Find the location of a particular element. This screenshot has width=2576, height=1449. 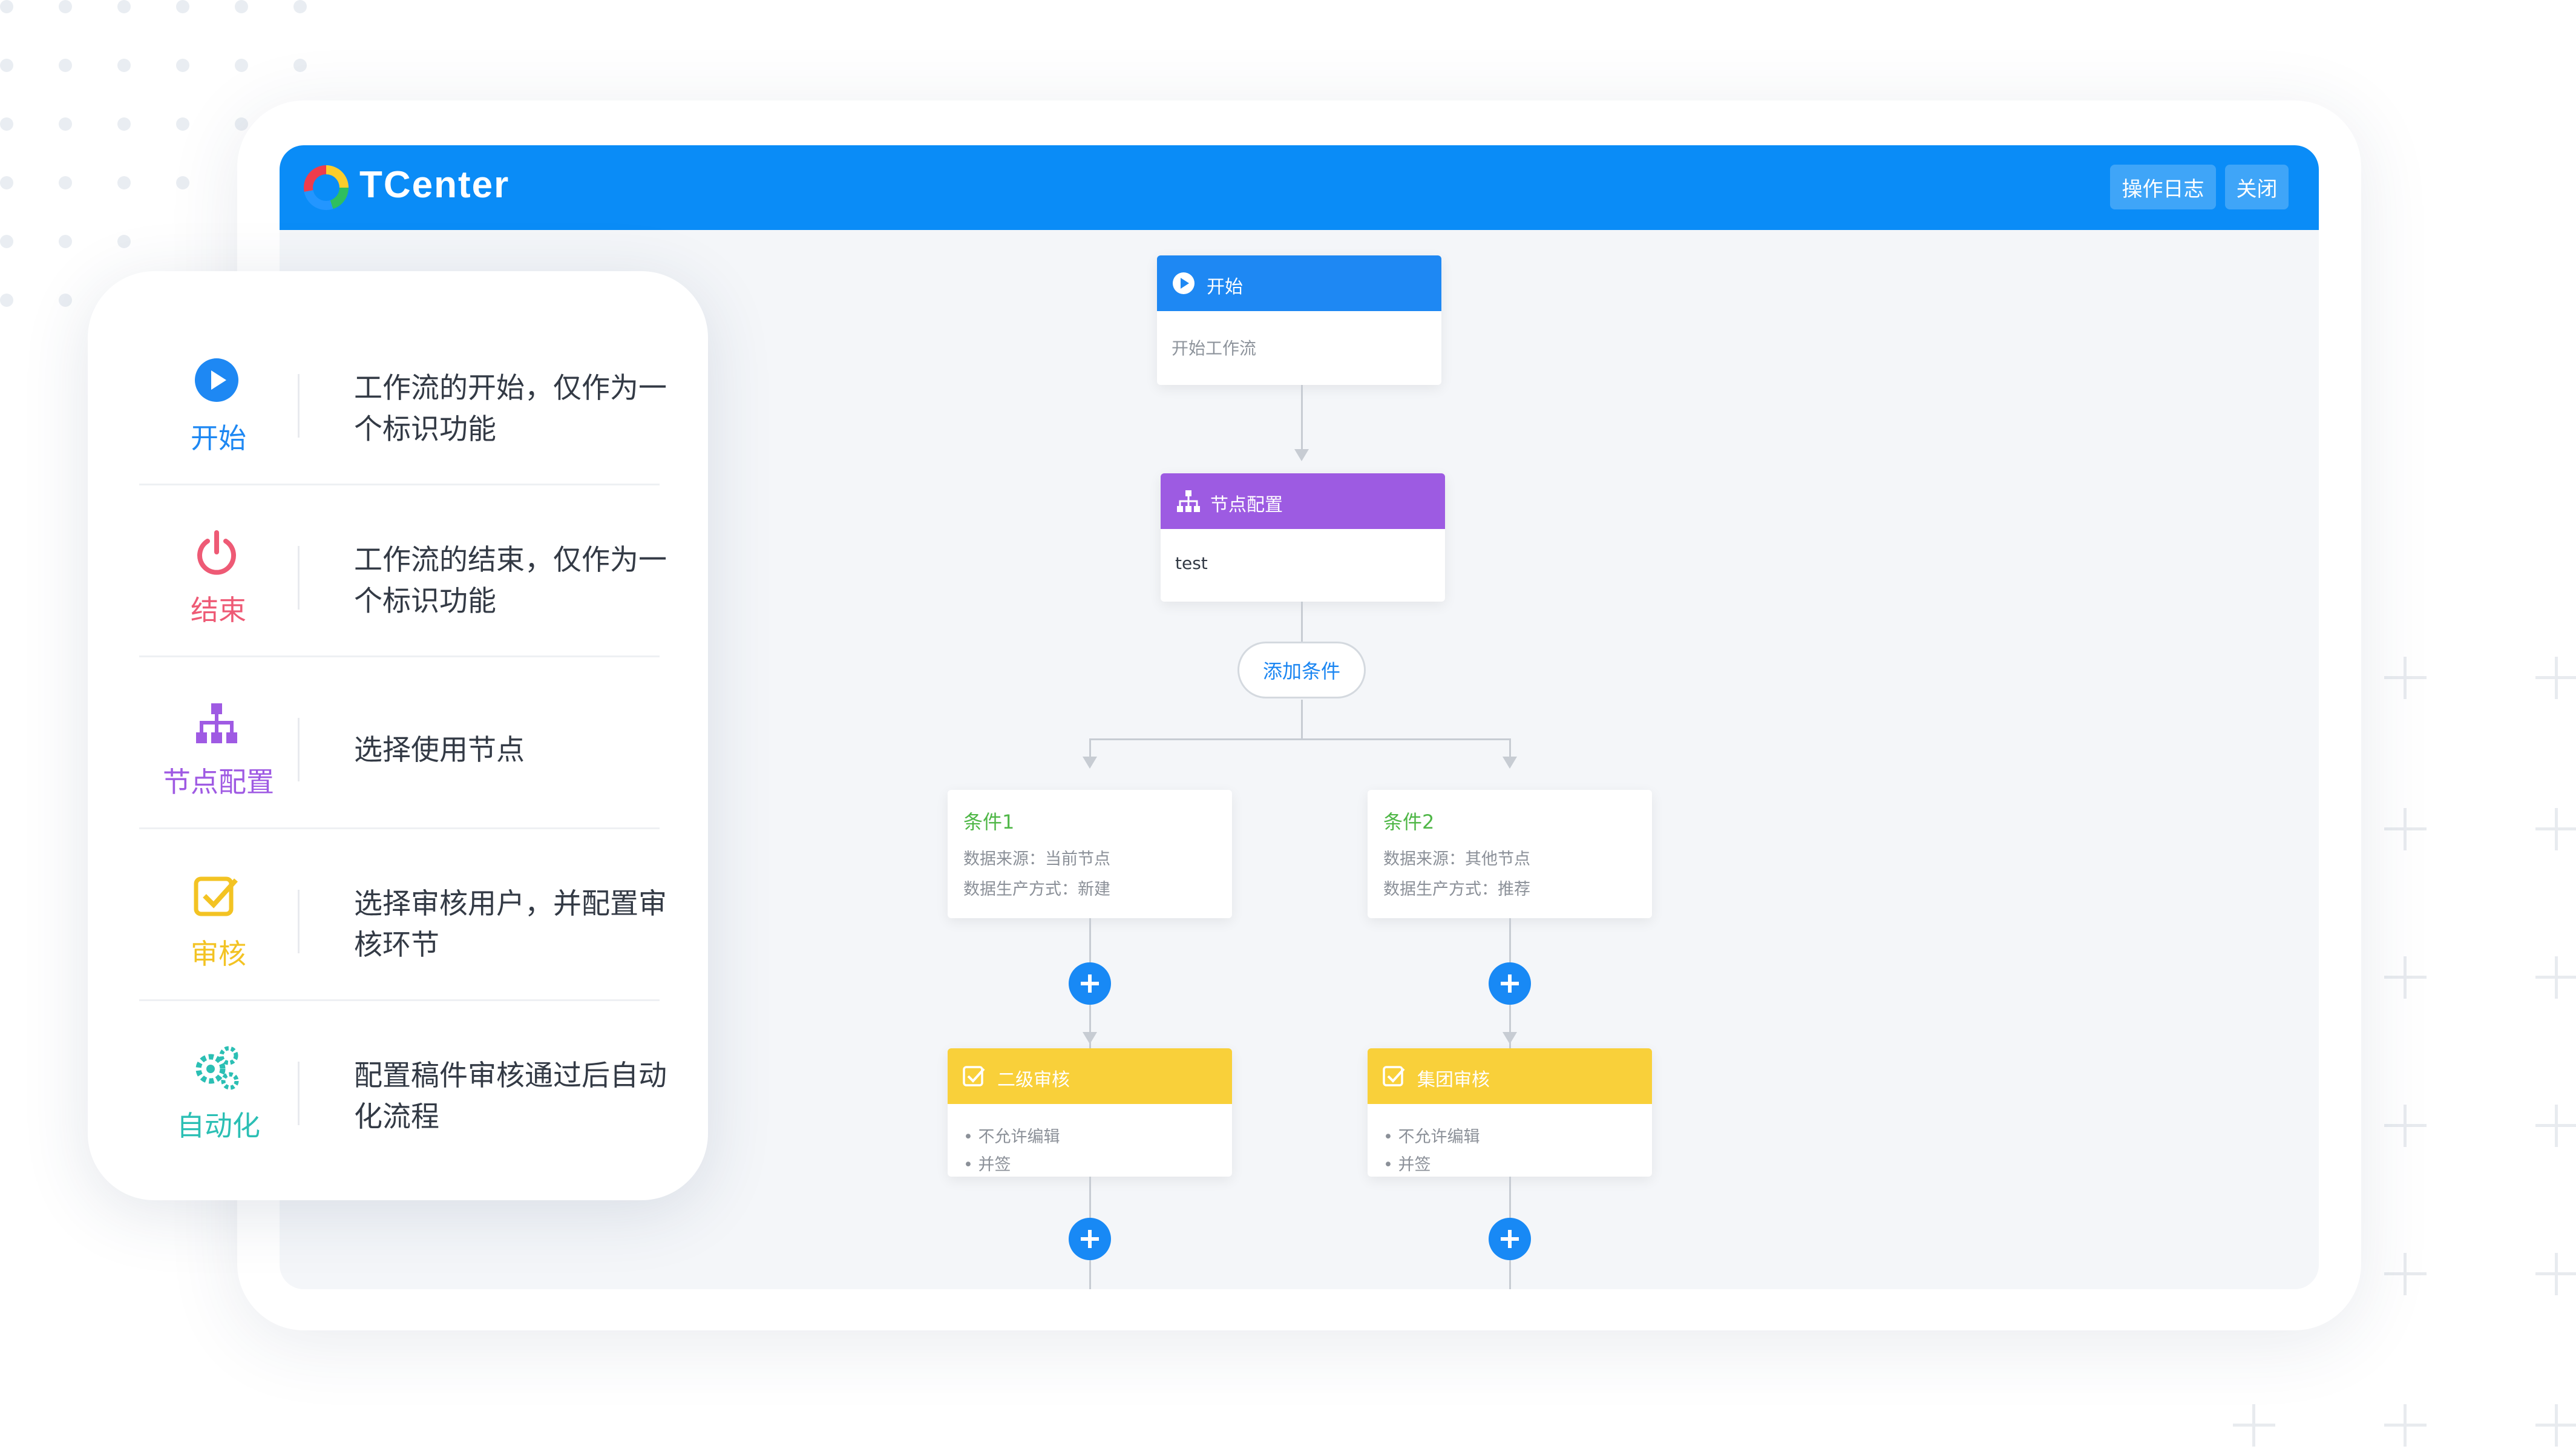

review-node-2: 集团审核 • 不允许编辑 • 并签 is located at coordinates (1510, 1112).